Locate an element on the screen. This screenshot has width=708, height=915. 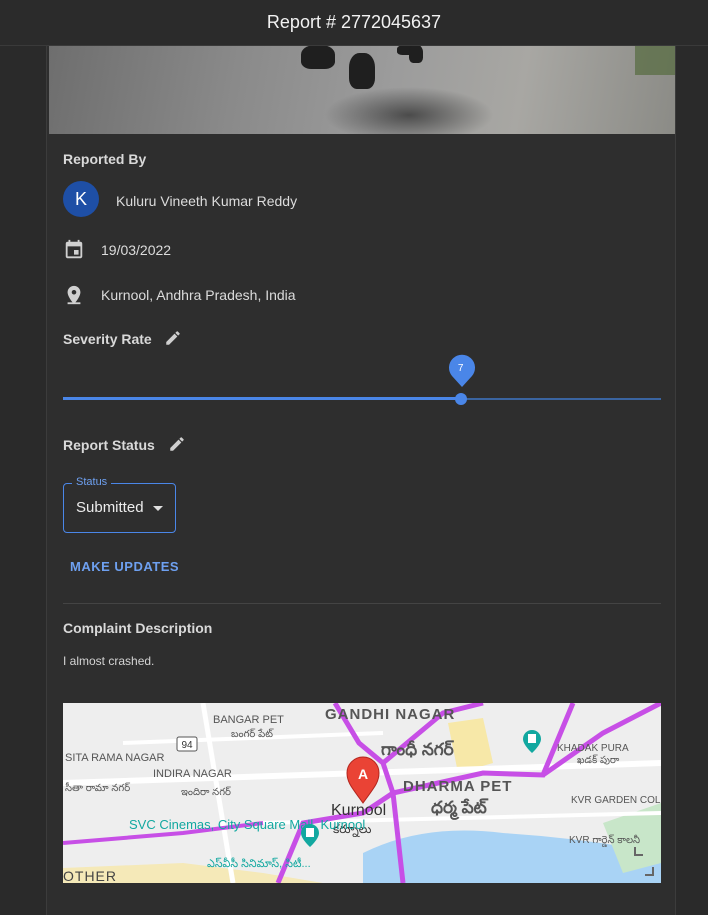
reported-by-heading: Reported By is located at coordinates (105, 159).